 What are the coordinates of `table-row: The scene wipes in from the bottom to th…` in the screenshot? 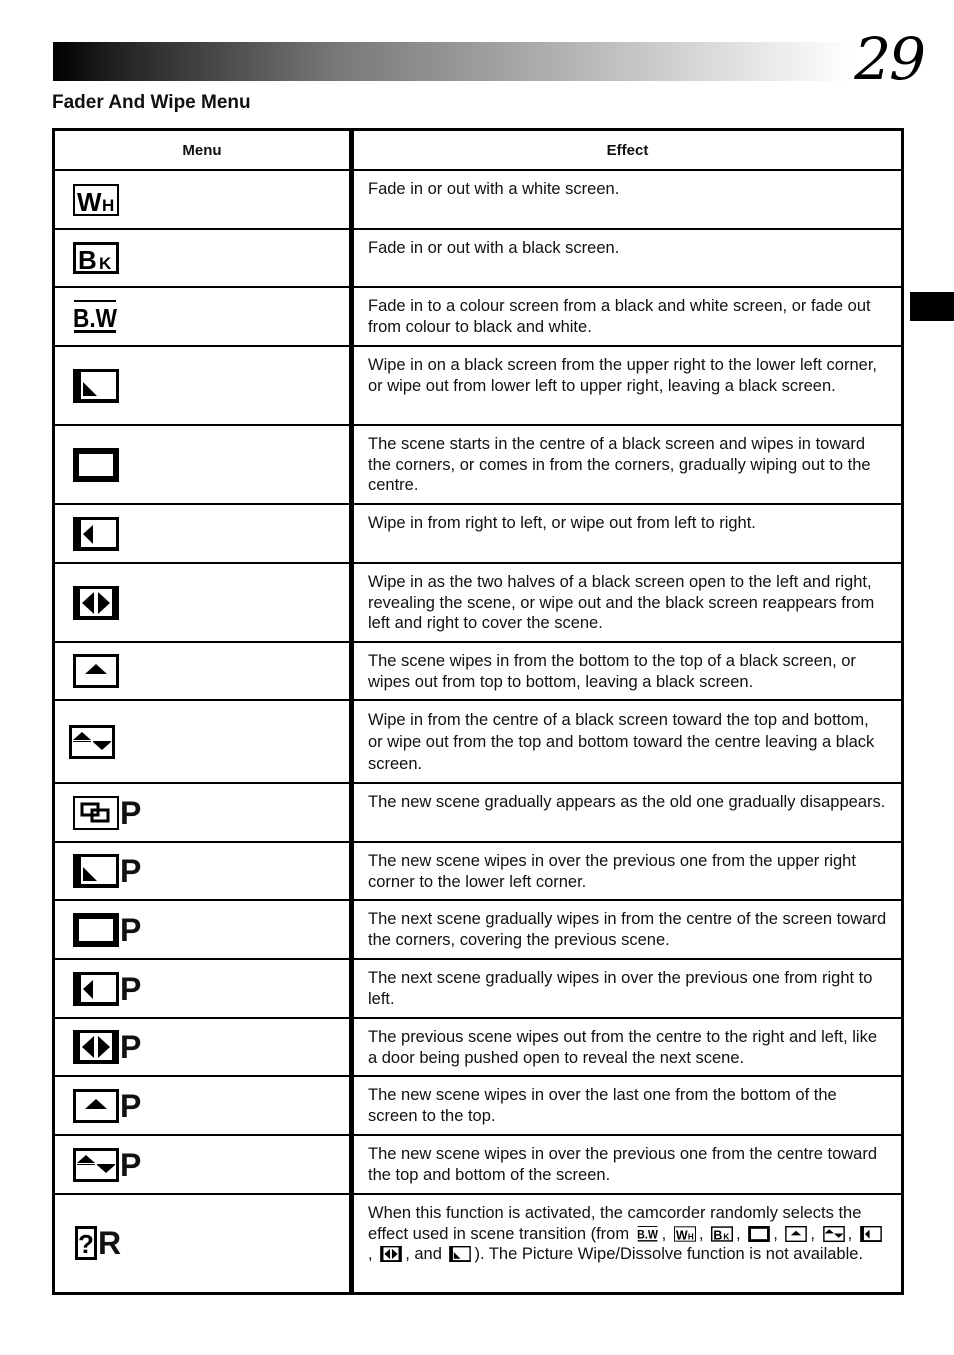 It's located at (478, 671).